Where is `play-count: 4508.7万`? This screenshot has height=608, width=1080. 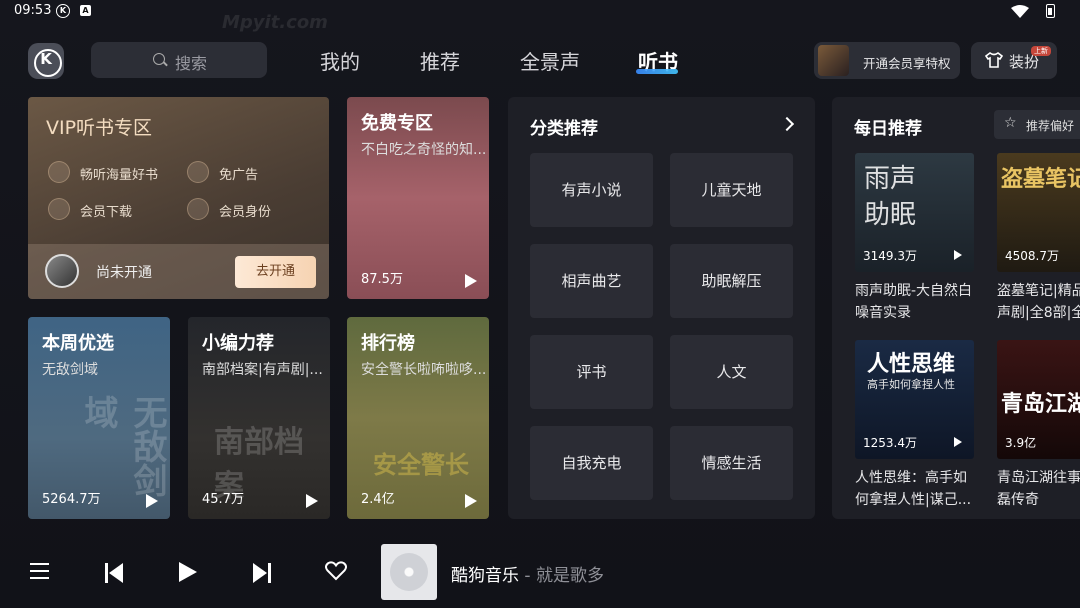
play-count: 4508.7万 is located at coordinates (1032, 256).